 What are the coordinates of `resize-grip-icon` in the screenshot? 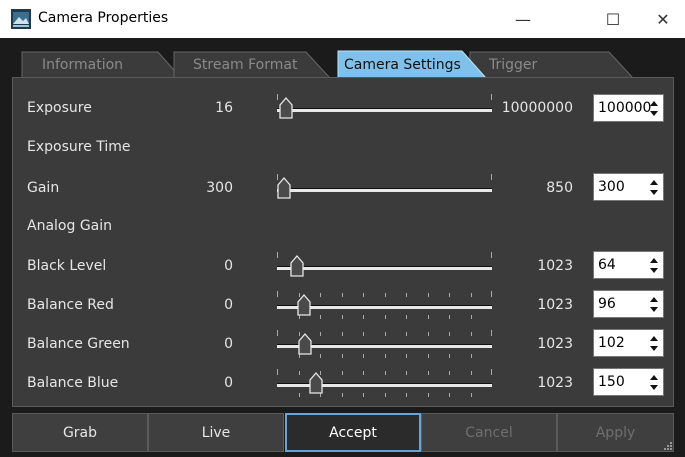 It's located at (667, 445).